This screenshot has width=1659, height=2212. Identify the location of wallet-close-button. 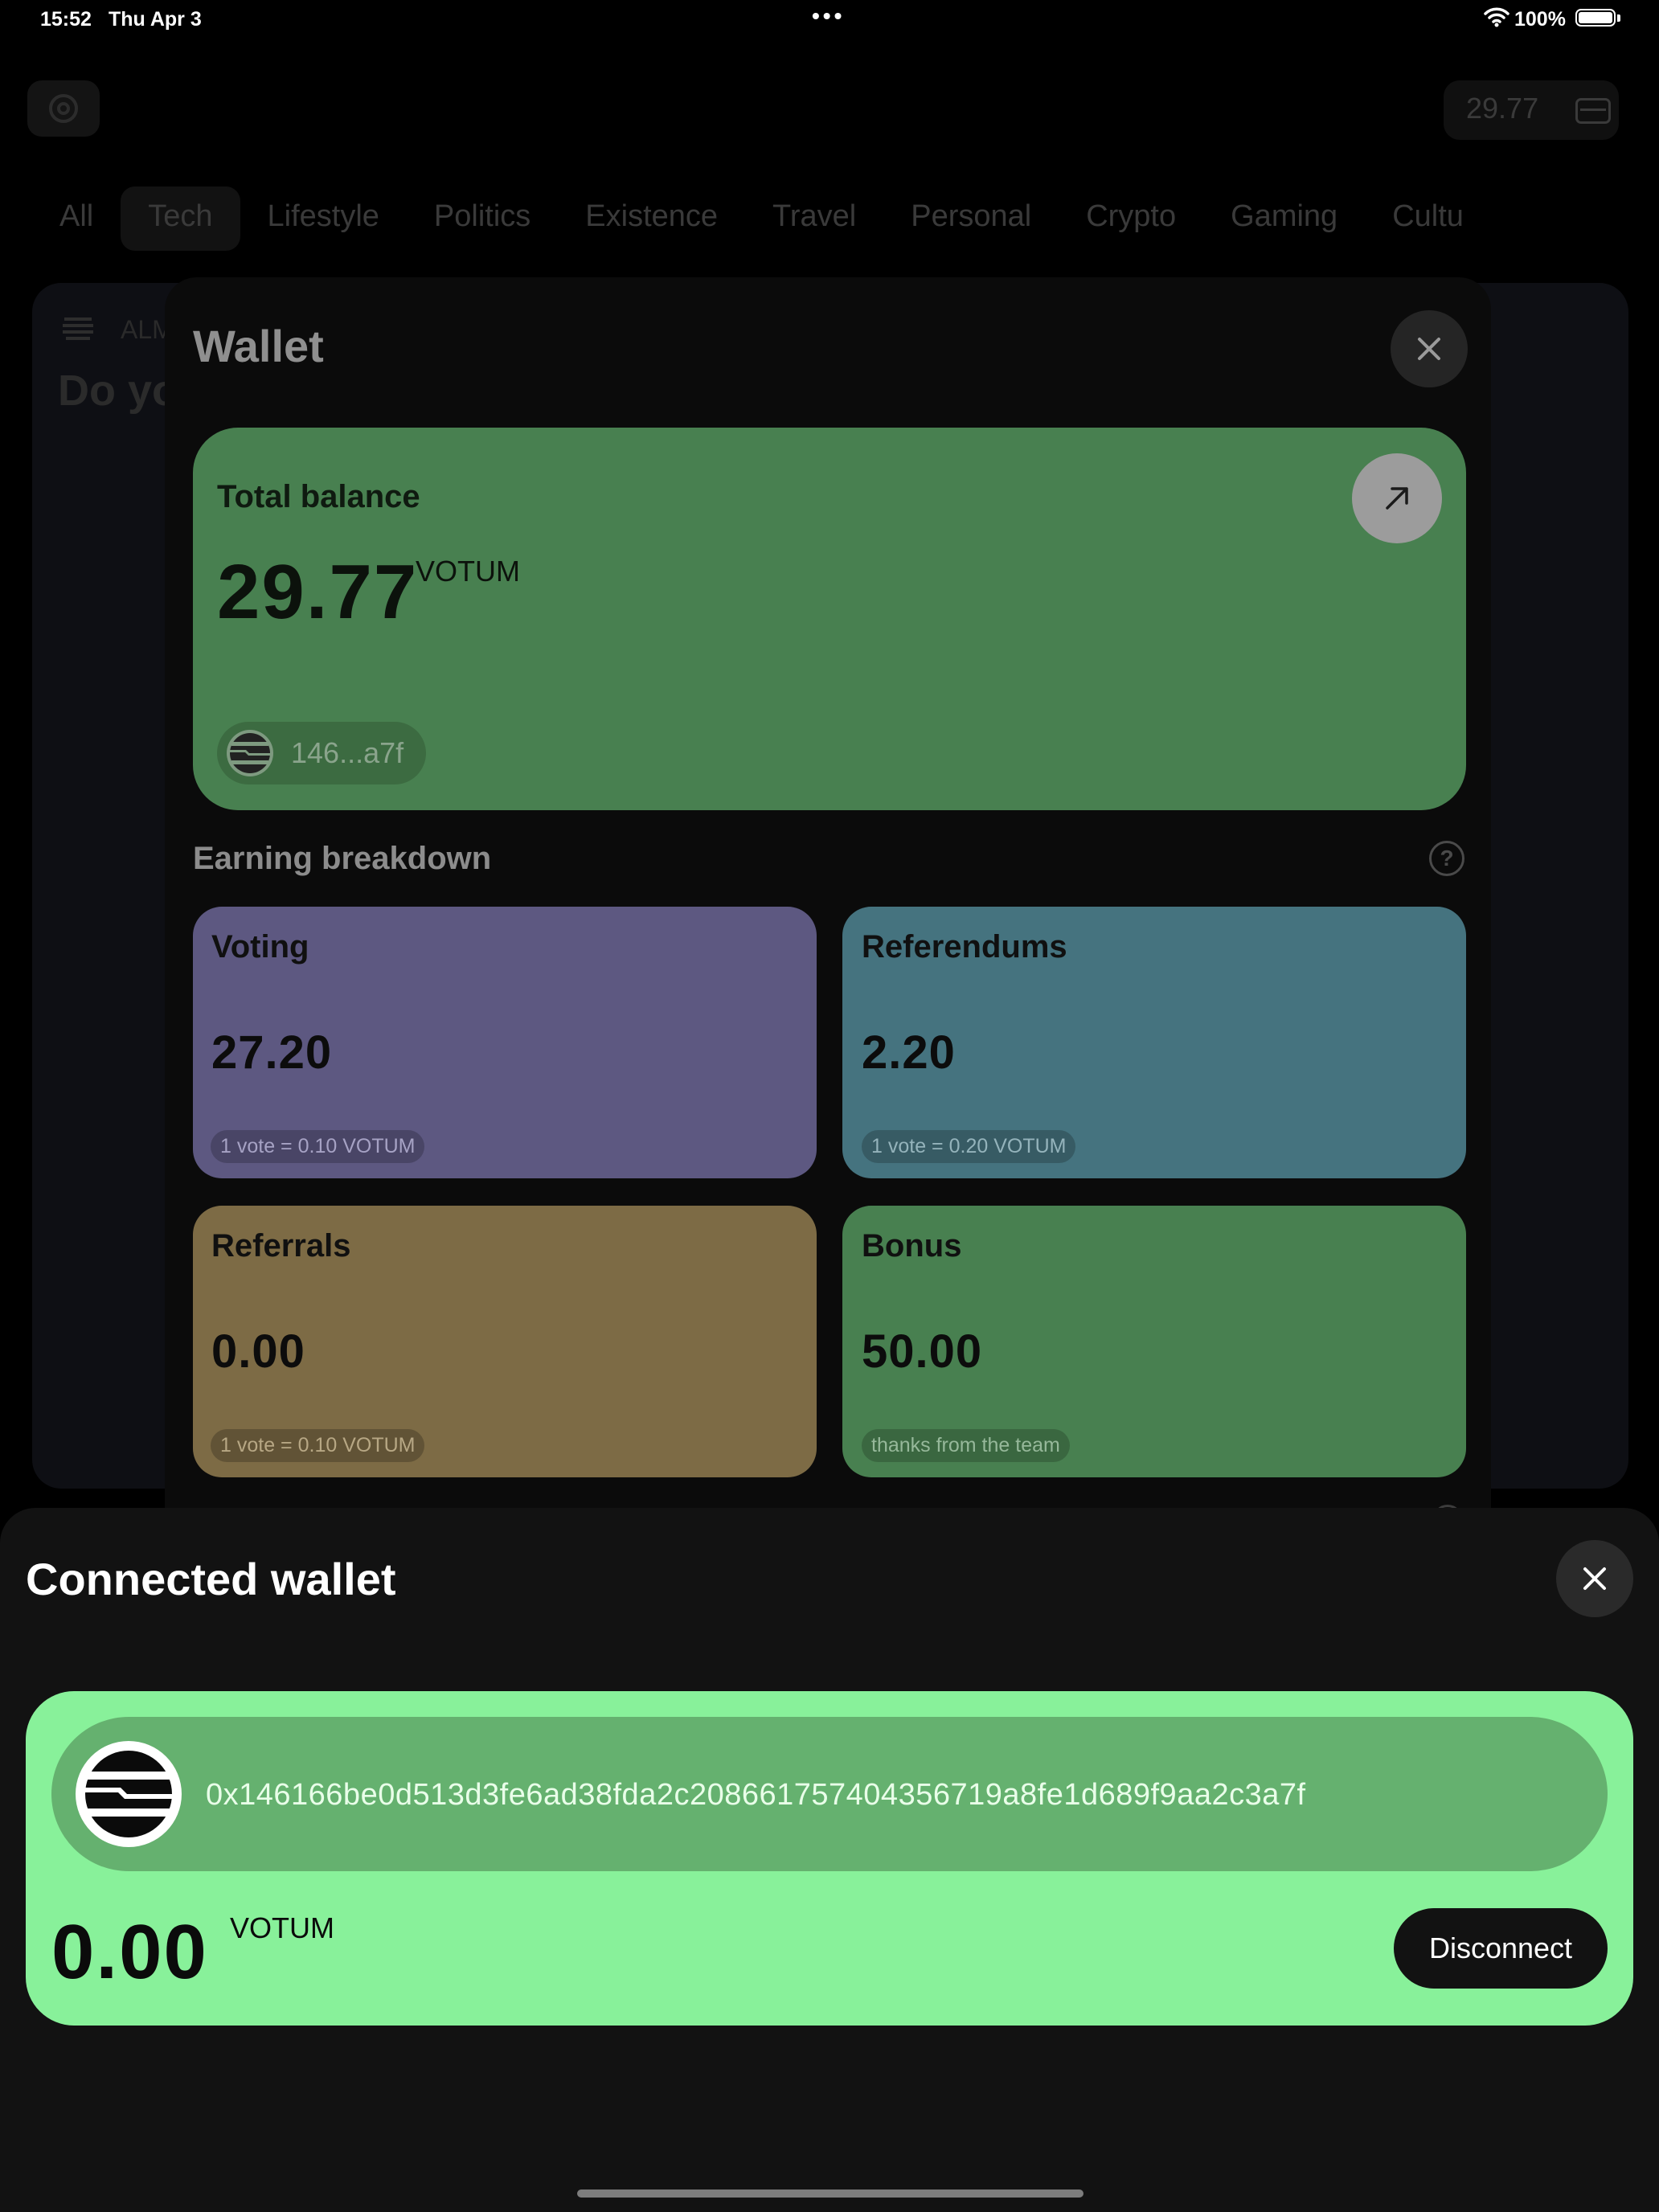
(1429, 348).